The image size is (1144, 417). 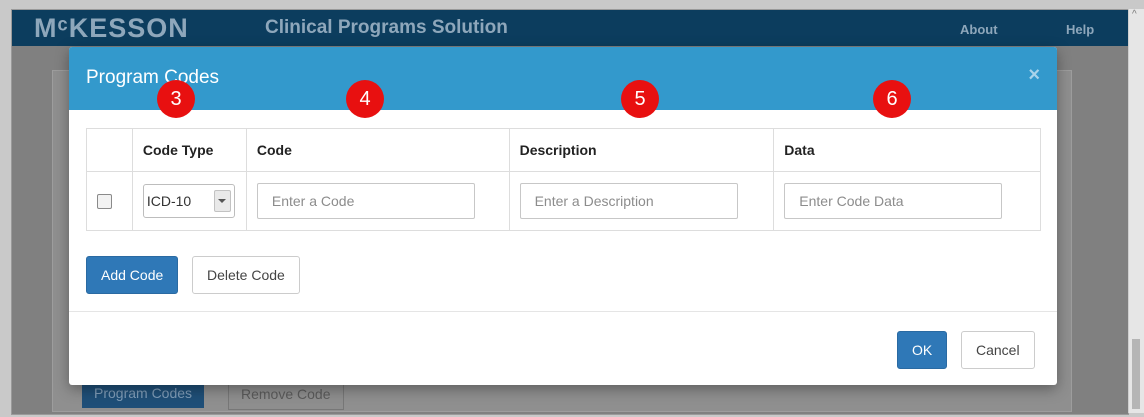 I want to click on select-cell, so click(x=109, y=201).